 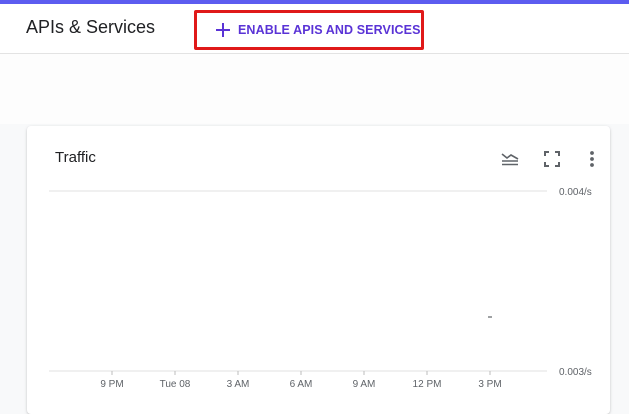 I want to click on x-tick-label: 3 PM, so click(x=489, y=384).